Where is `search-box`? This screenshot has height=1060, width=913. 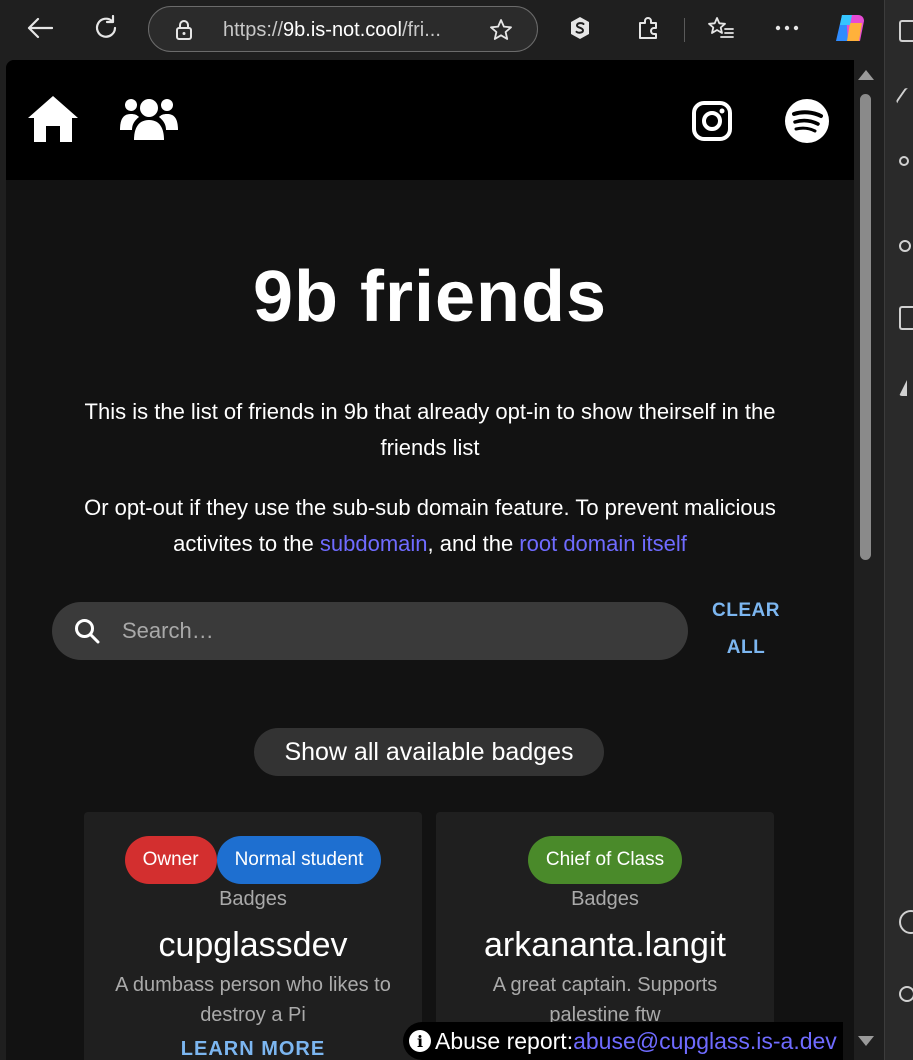 search-box is located at coordinates (370, 631).